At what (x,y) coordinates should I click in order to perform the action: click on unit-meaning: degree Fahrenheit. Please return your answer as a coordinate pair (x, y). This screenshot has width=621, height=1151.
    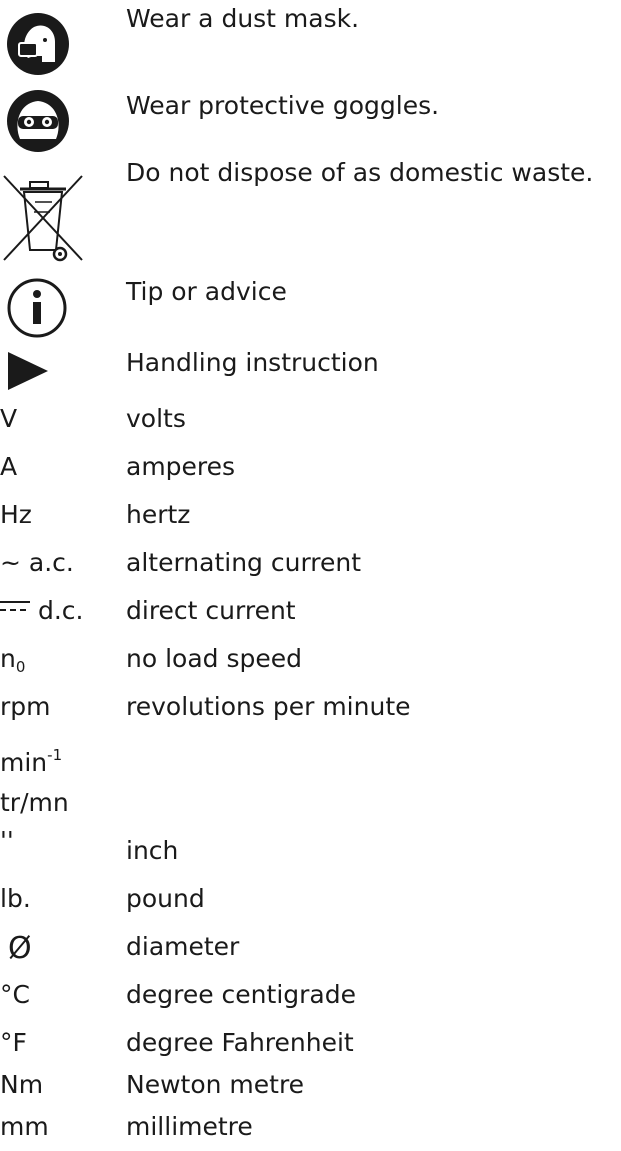
    Looking at the image, I should click on (240, 1042).